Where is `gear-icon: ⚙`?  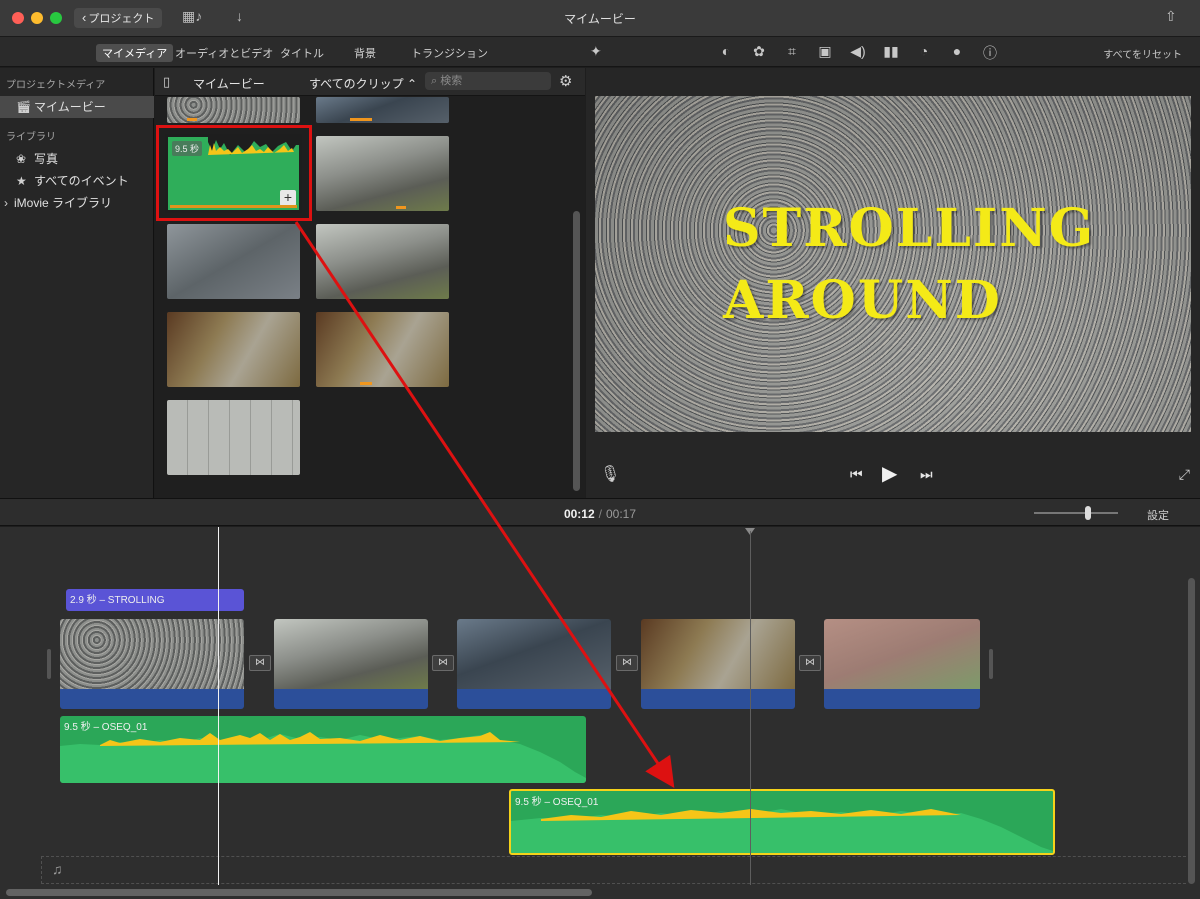 gear-icon: ⚙ is located at coordinates (565, 81).